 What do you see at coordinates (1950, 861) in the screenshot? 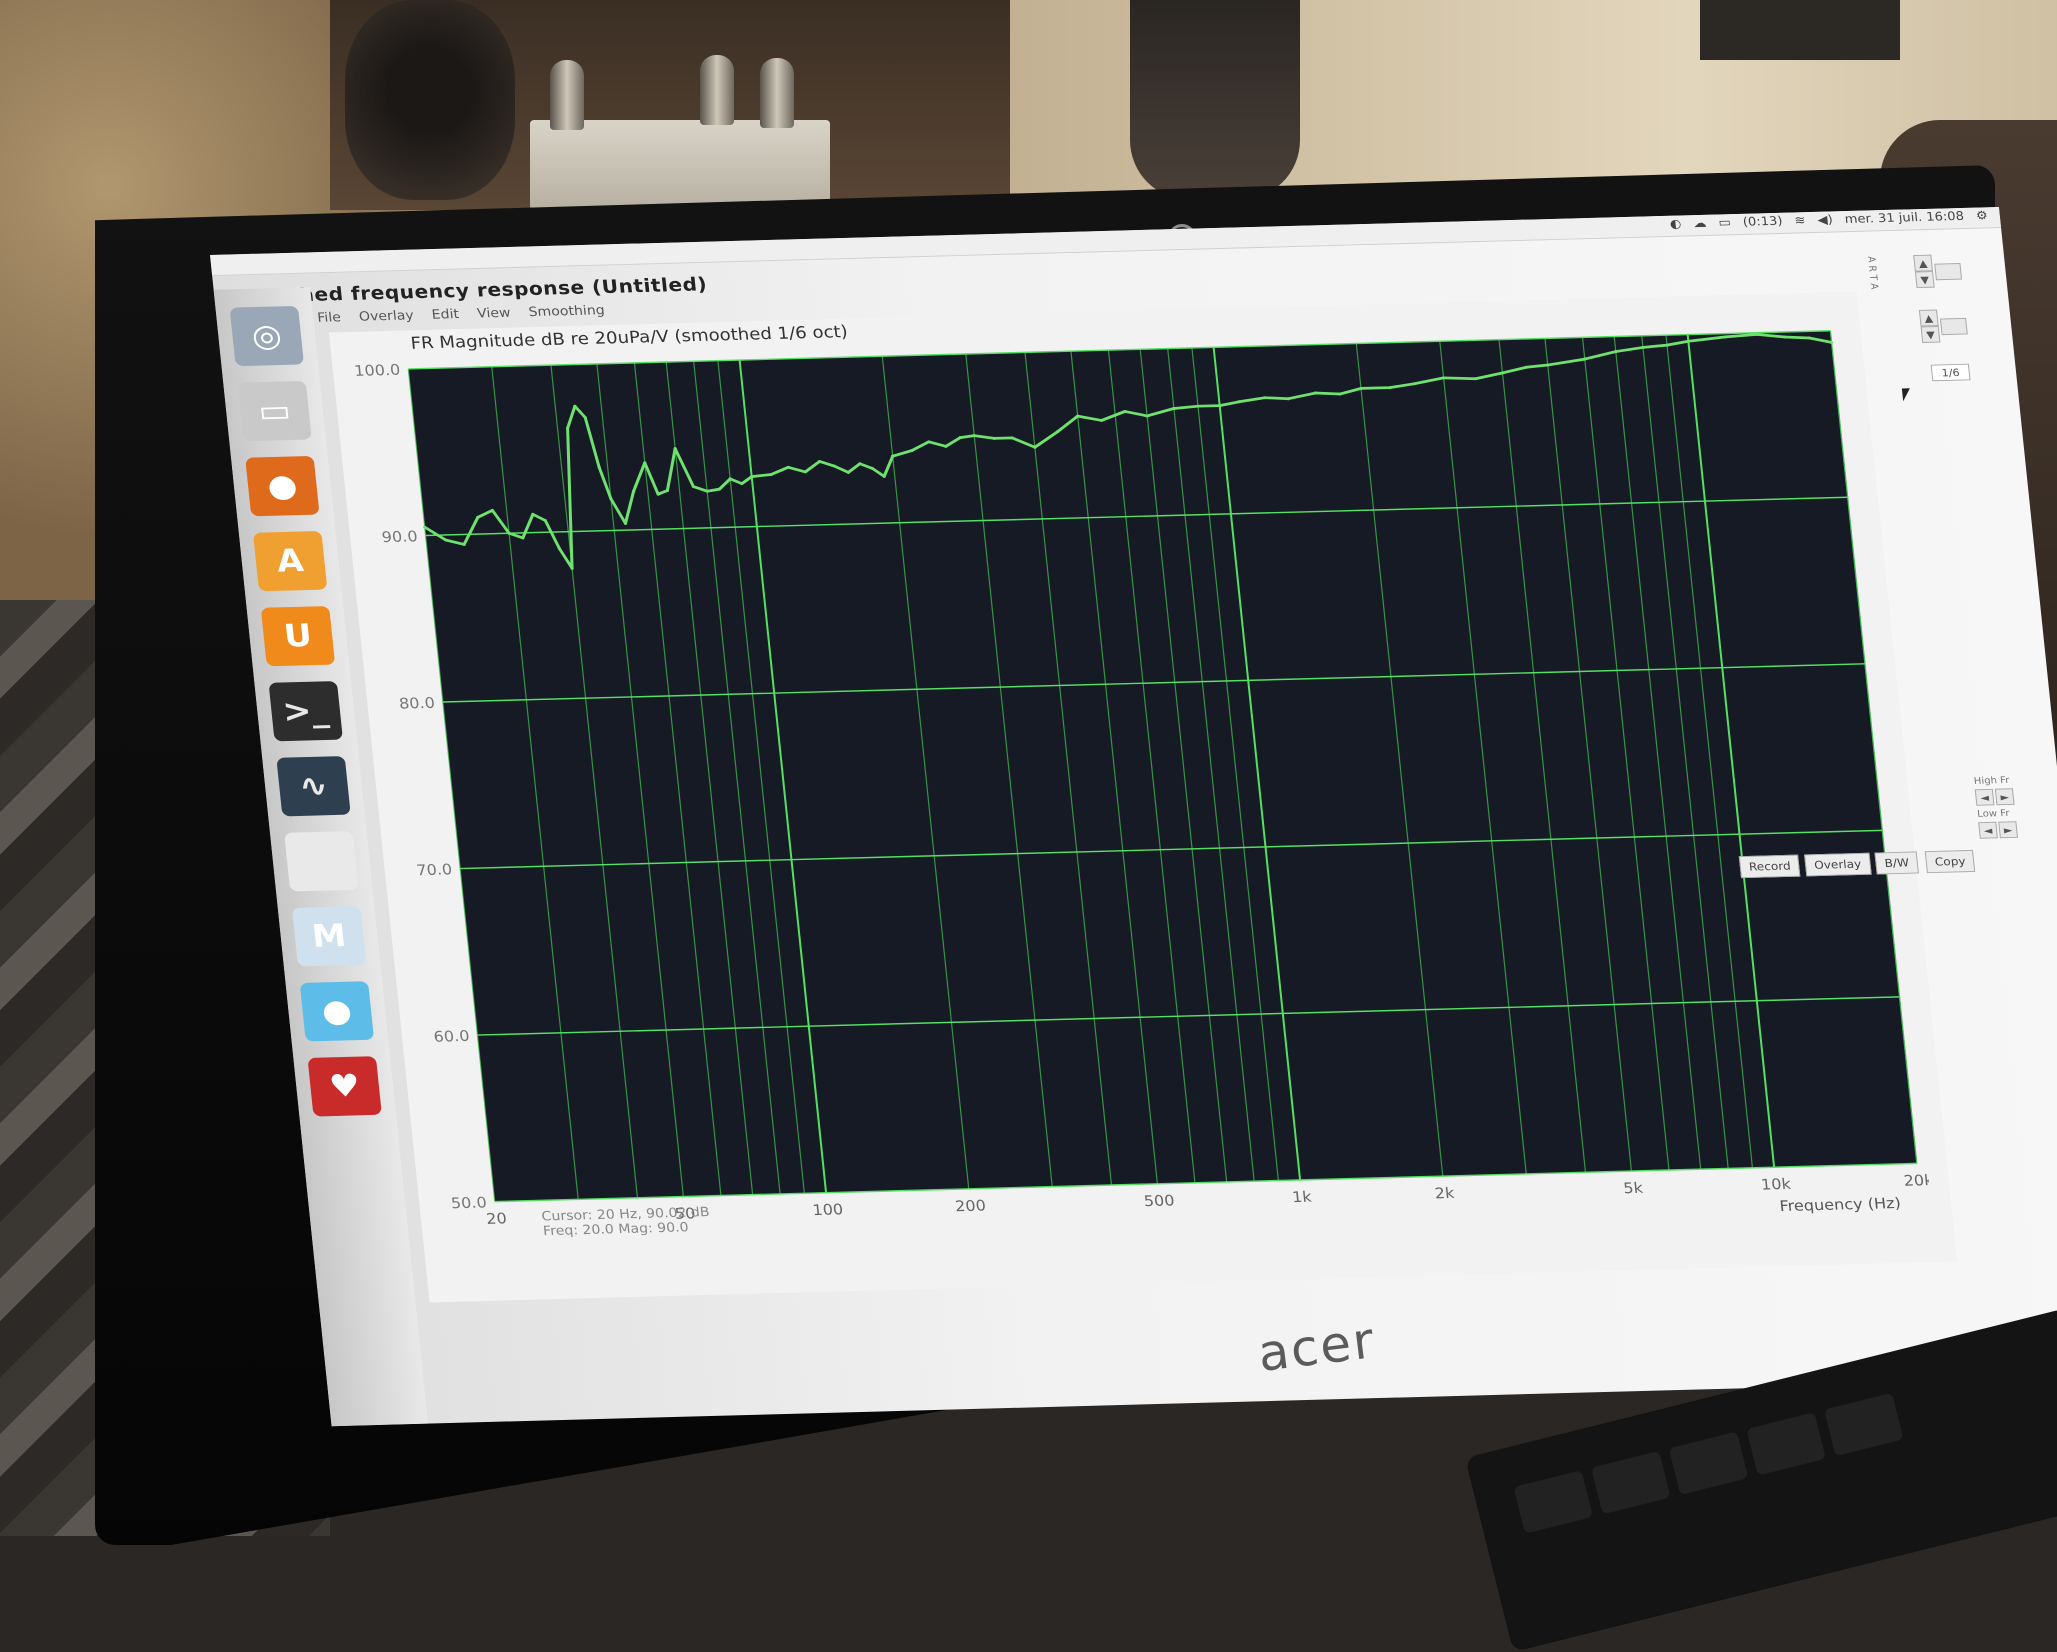
I see `copy-button: Copy` at bounding box center [1950, 861].